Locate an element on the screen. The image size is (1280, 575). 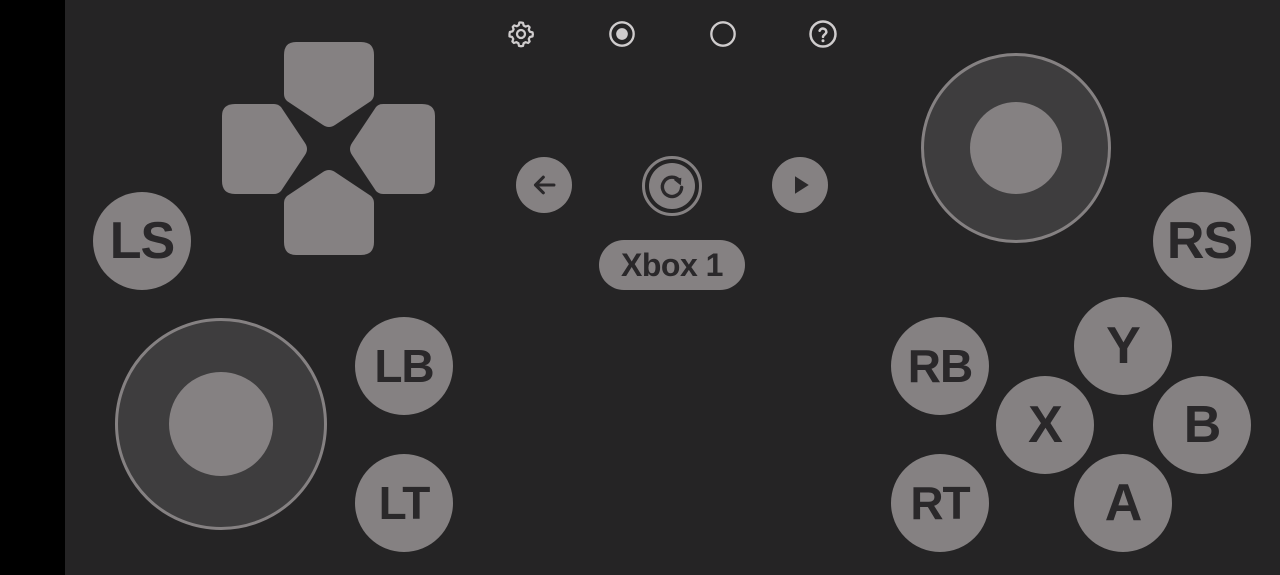
ls-button: LS is located at coordinates (142, 241).